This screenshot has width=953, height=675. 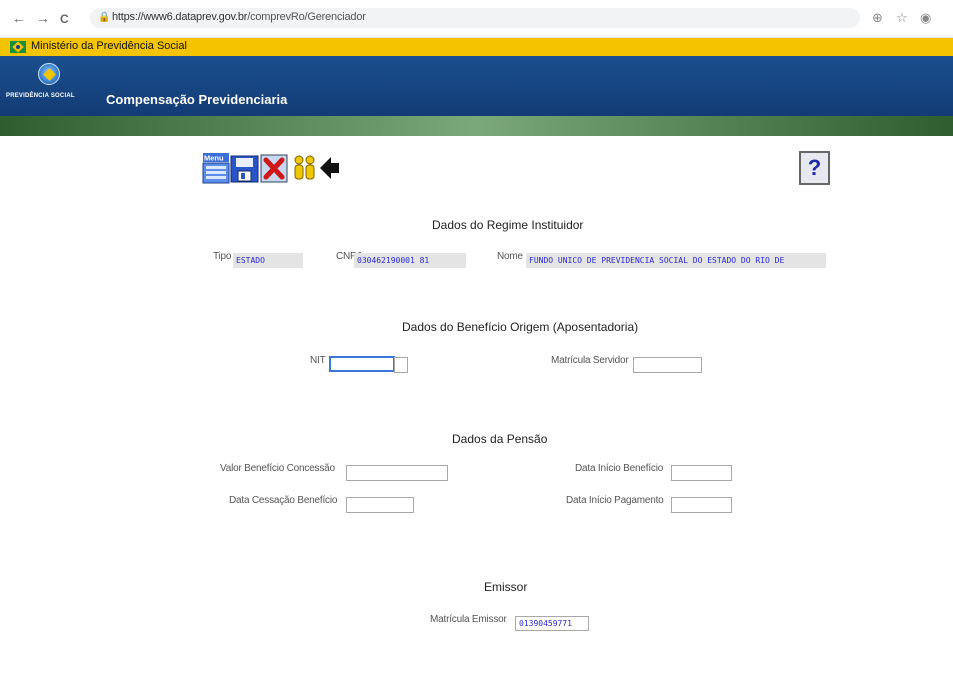 I want to click on nit-label: NIT, so click(x=318, y=360).